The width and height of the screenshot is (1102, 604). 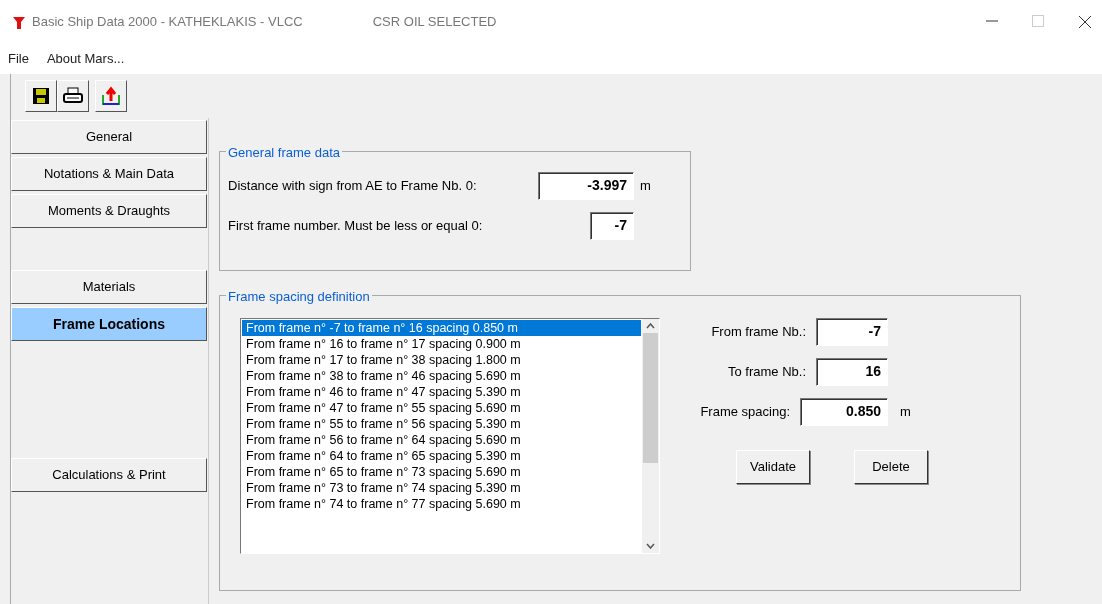 What do you see at coordinates (441, 424) in the screenshot?
I see `list-item: From frame n° 55 to frame n° 56 spacing 5.390 m` at bounding box center [441, 424].